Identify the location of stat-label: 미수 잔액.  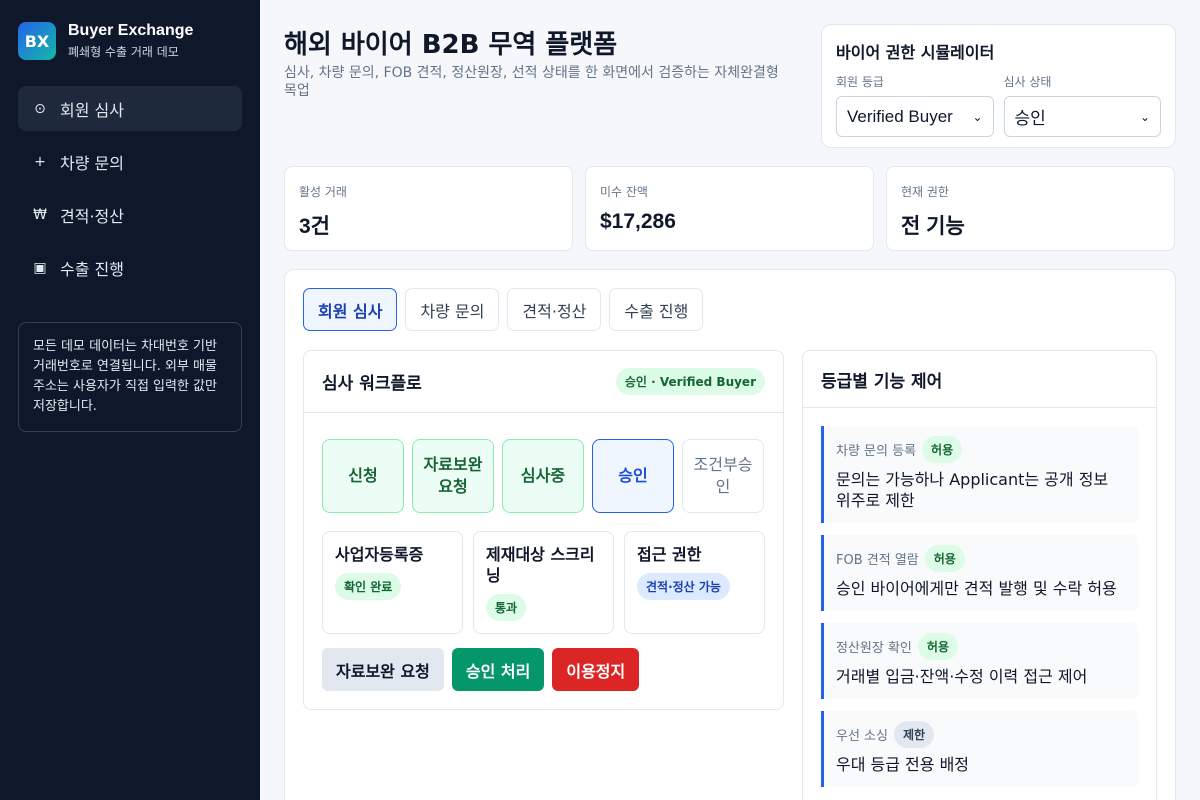
(624, 192).